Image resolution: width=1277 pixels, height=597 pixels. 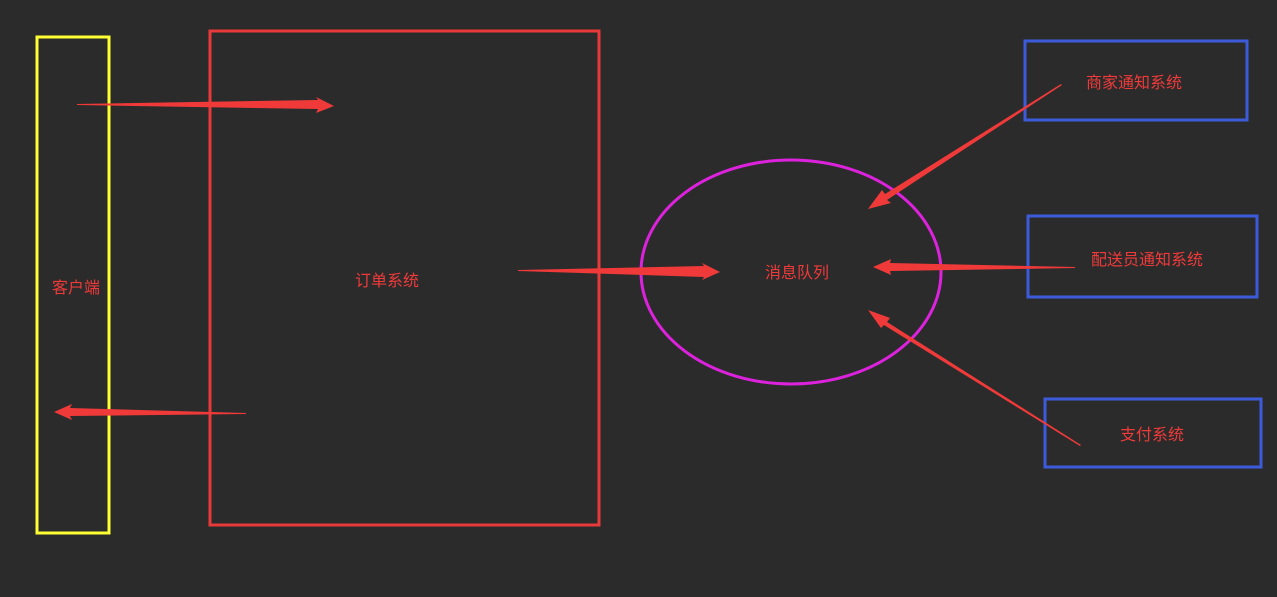 I want to click on payment-node: 支付系统, so click(x=1153, y=433).